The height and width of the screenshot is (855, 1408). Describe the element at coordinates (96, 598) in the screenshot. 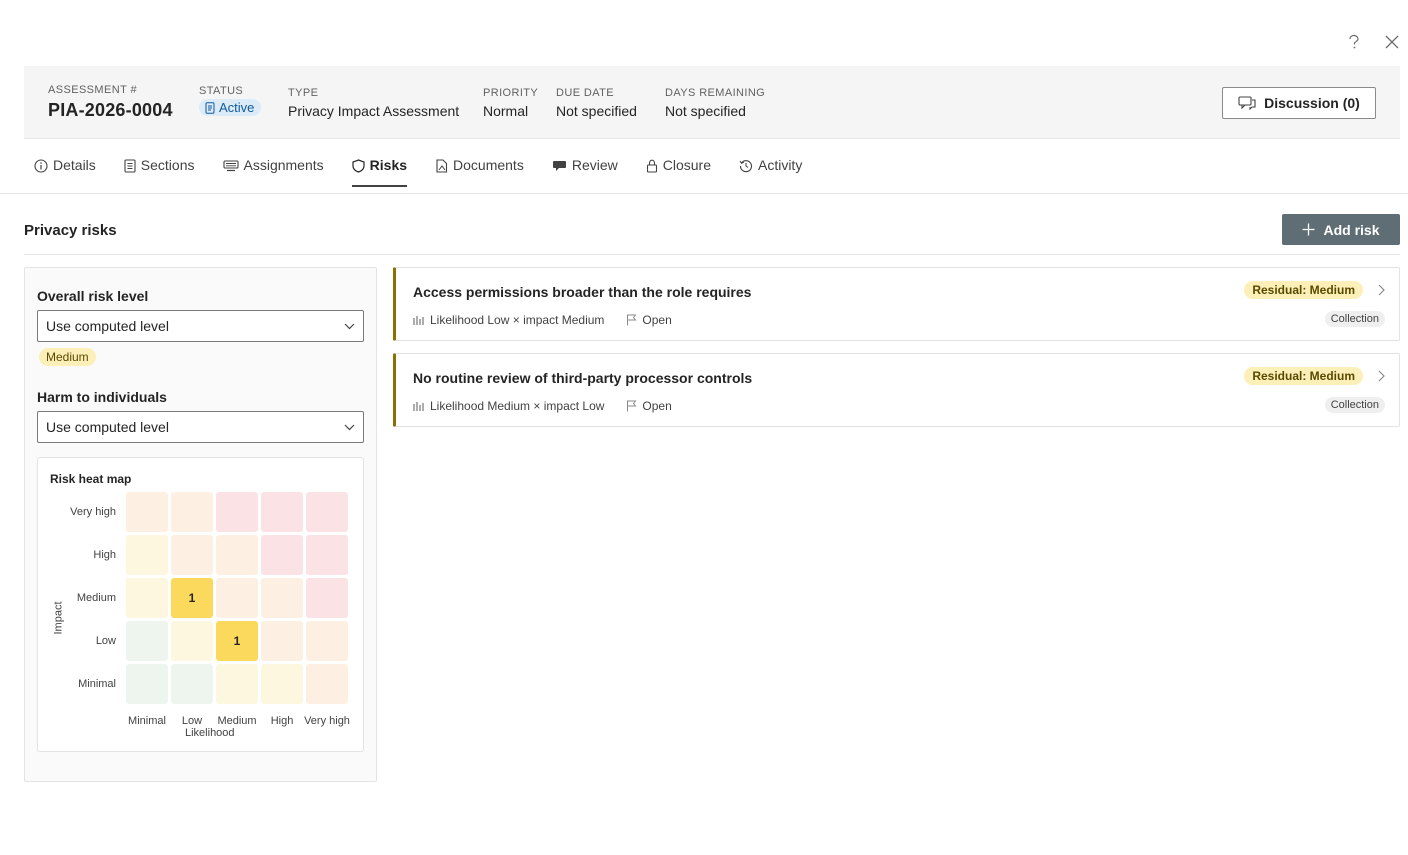

I see `y-tick-label: Medium` at that location.